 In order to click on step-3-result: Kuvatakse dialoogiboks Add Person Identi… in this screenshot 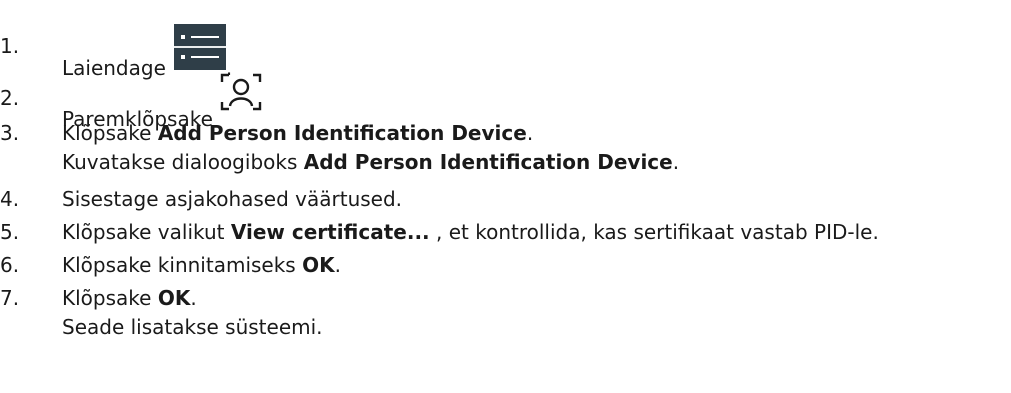, I will do `click(371, 162)`.